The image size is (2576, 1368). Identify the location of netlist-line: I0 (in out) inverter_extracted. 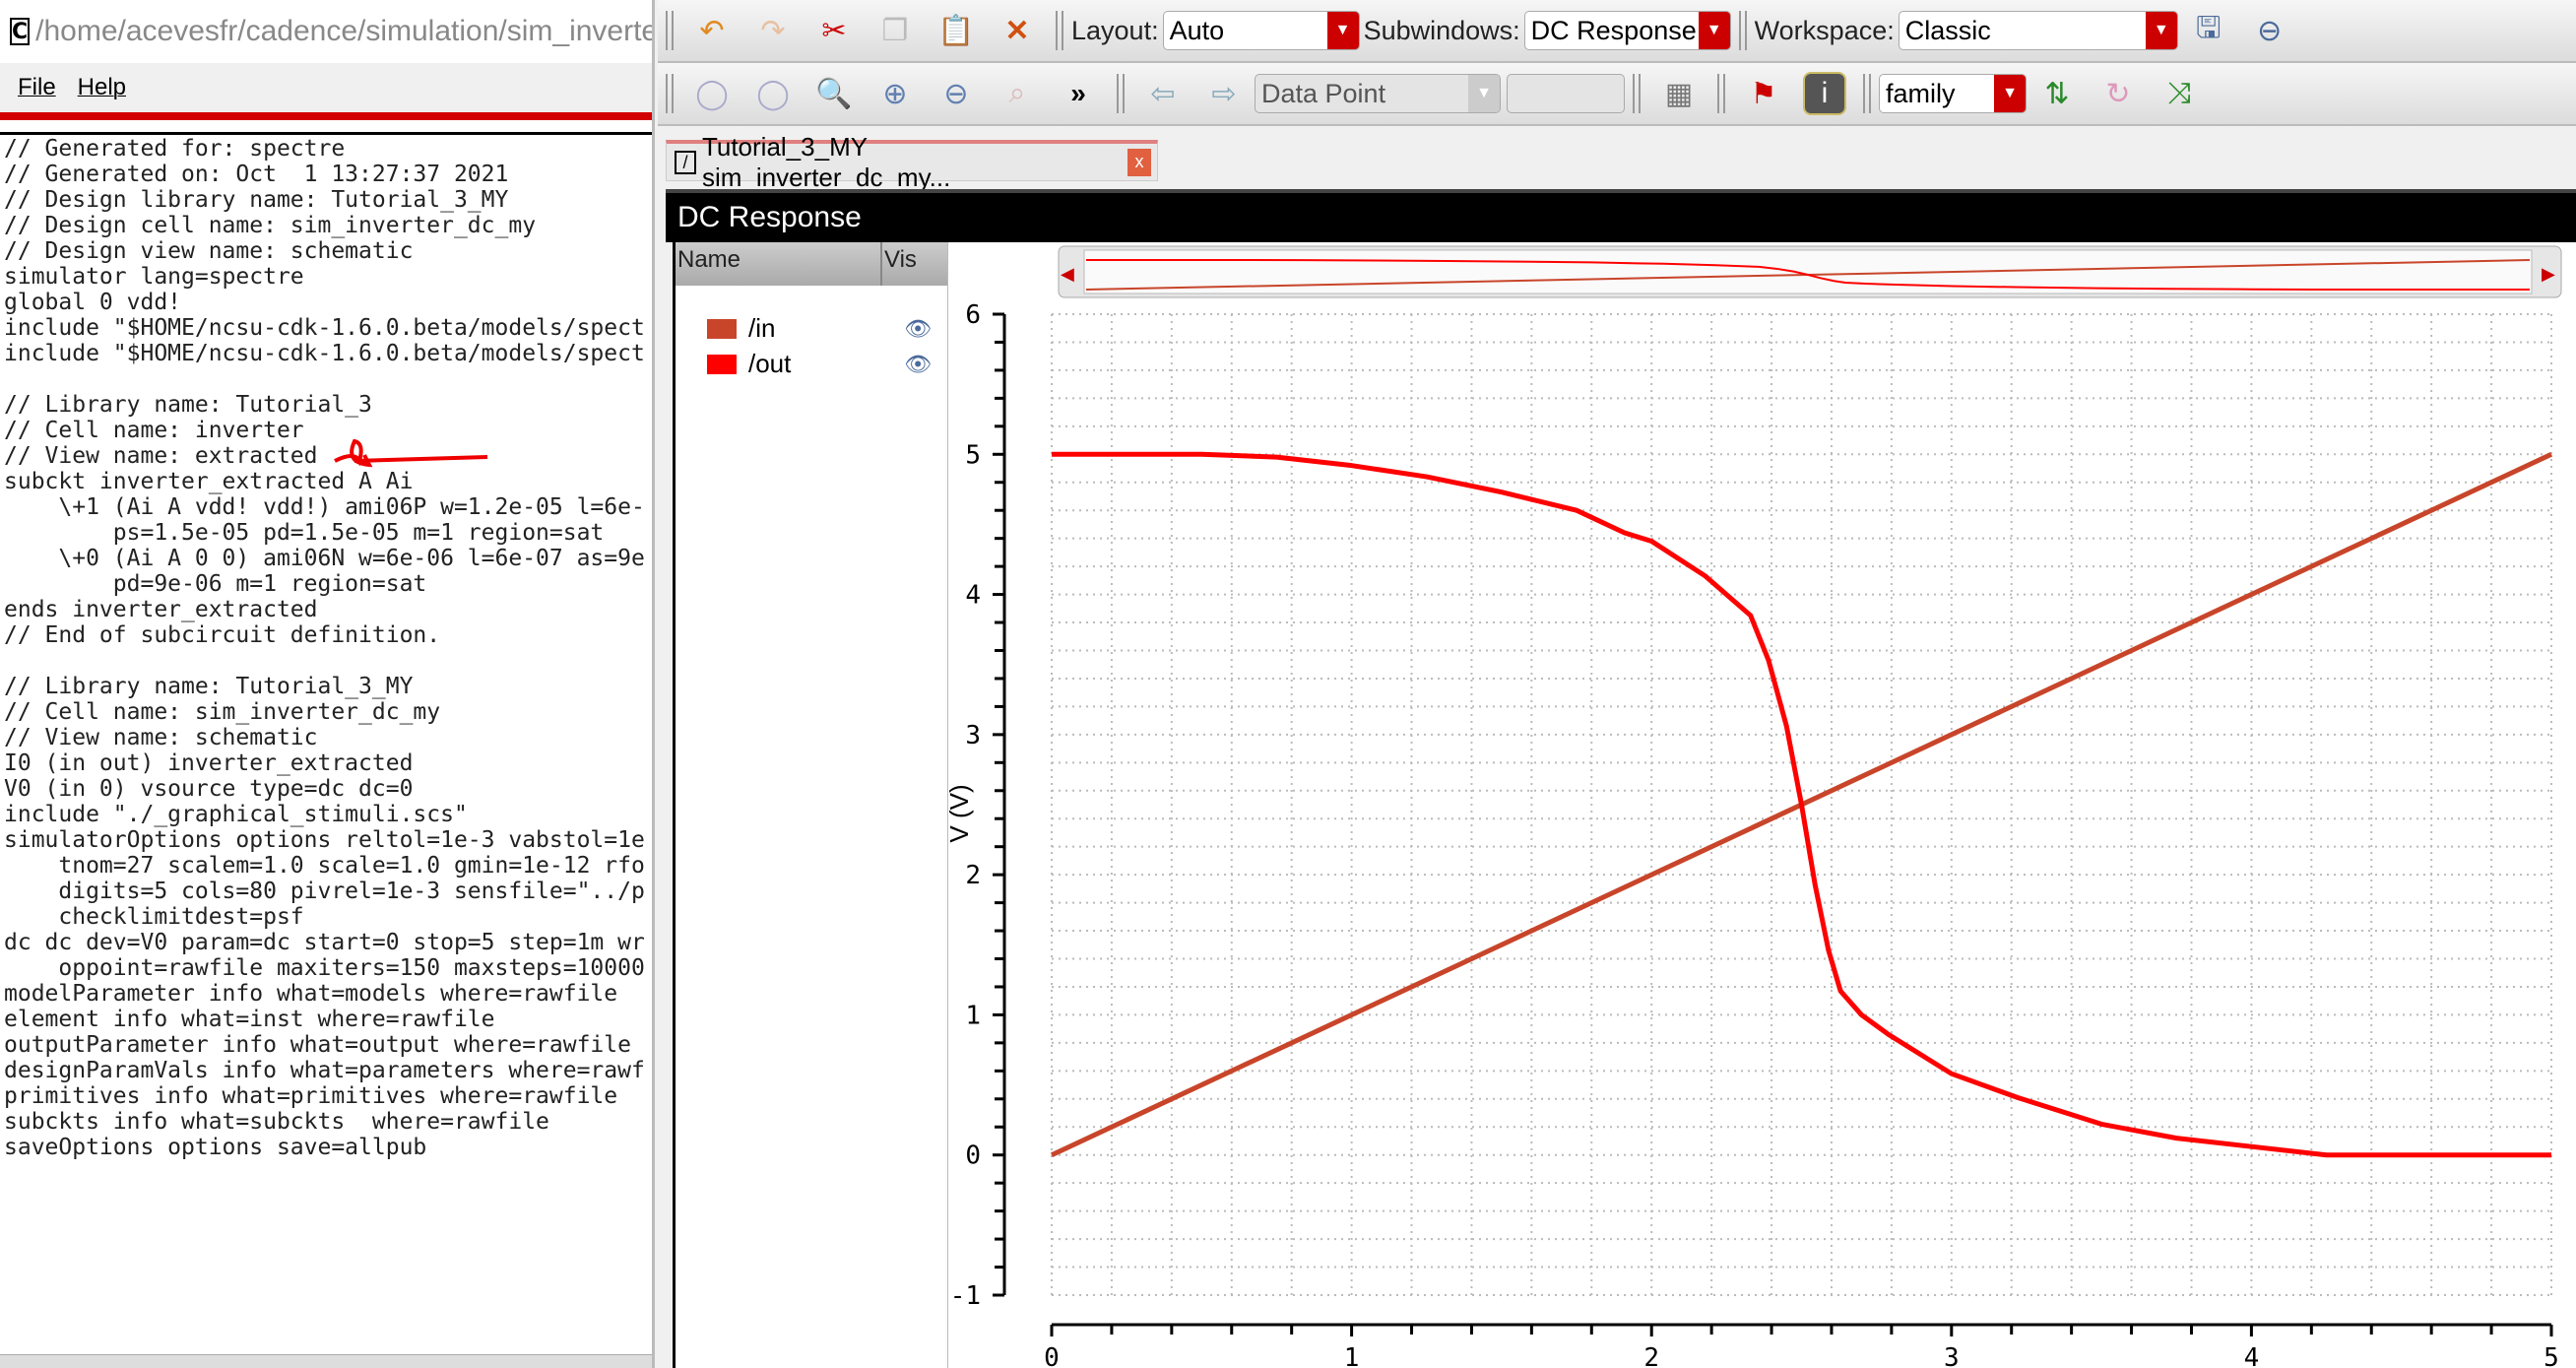
(209, 763).